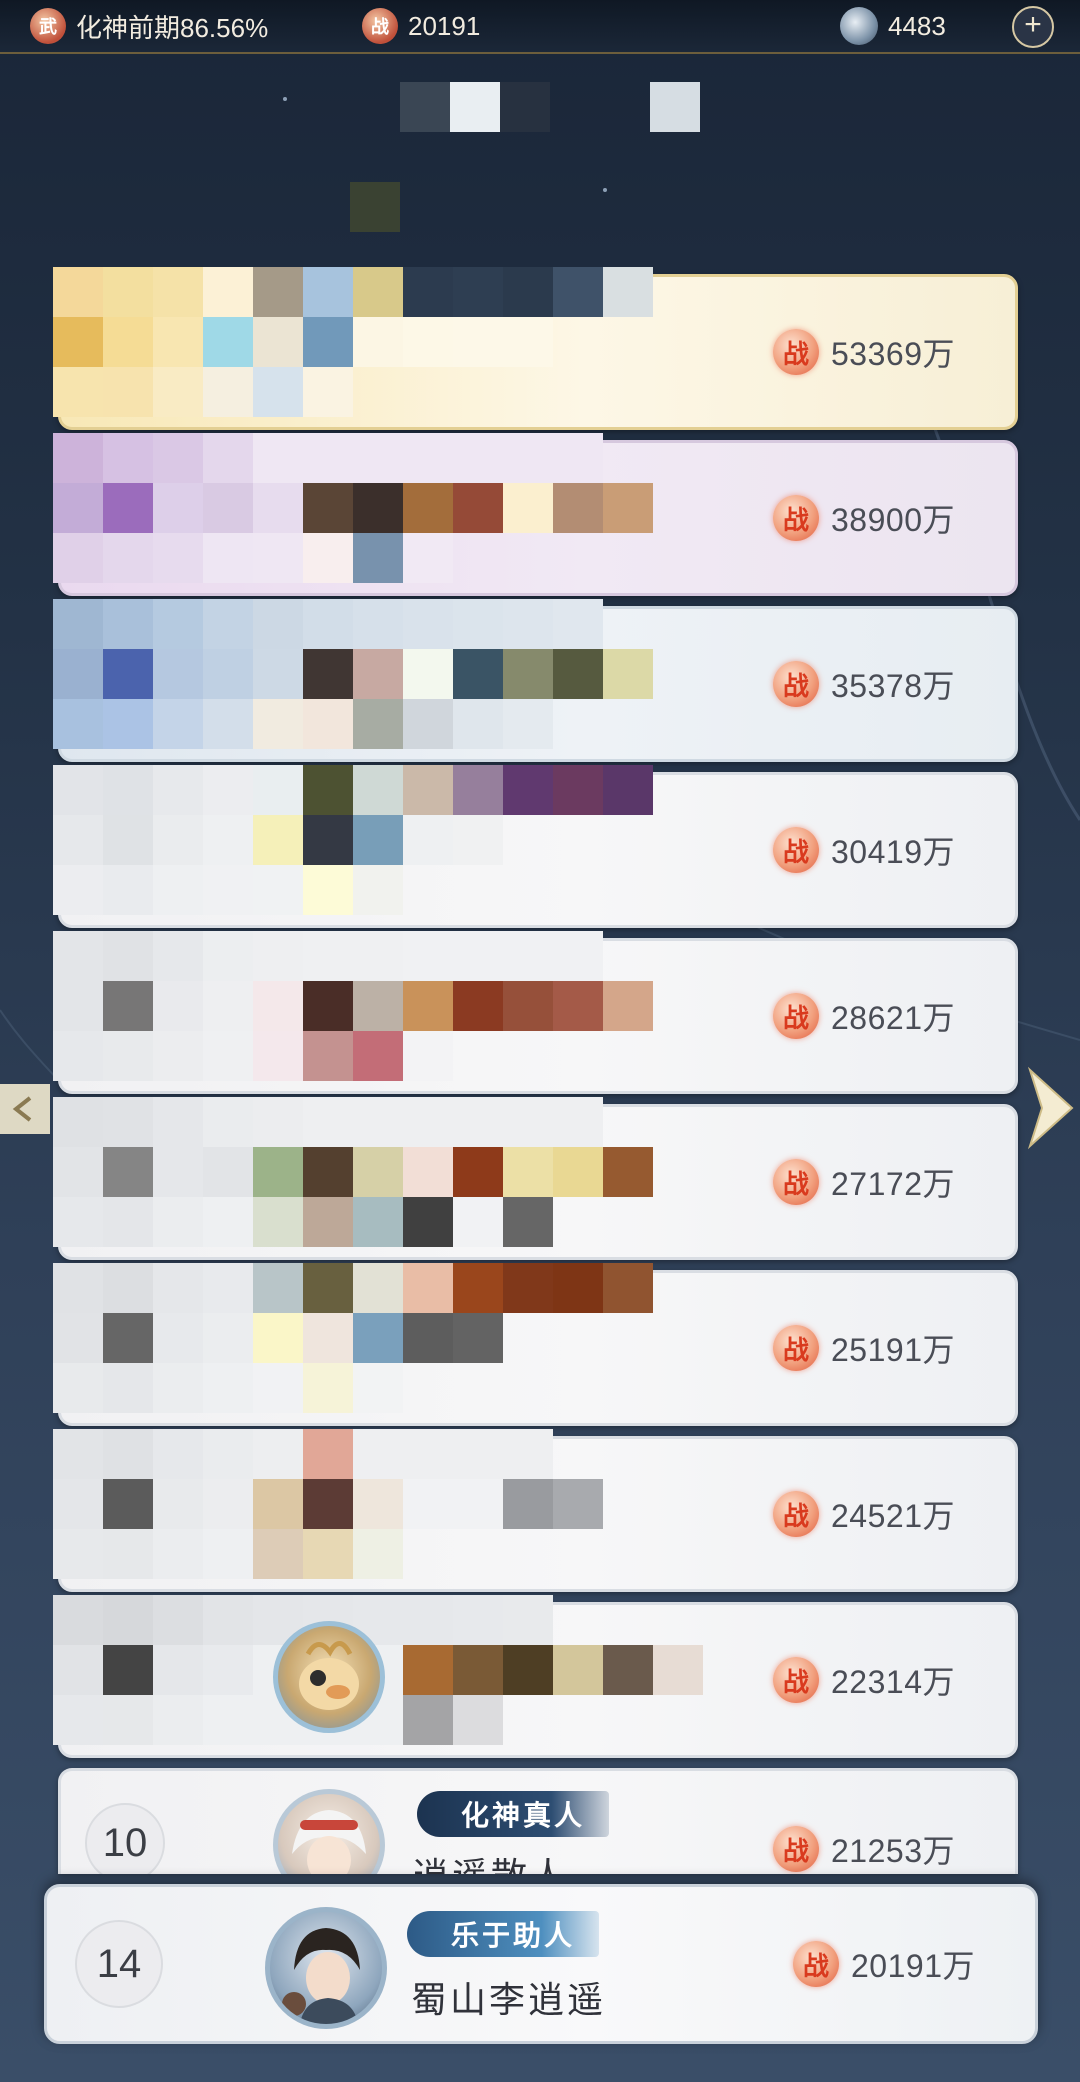  I want to click on next-page-arrow-icon, so click(1050, 1108).